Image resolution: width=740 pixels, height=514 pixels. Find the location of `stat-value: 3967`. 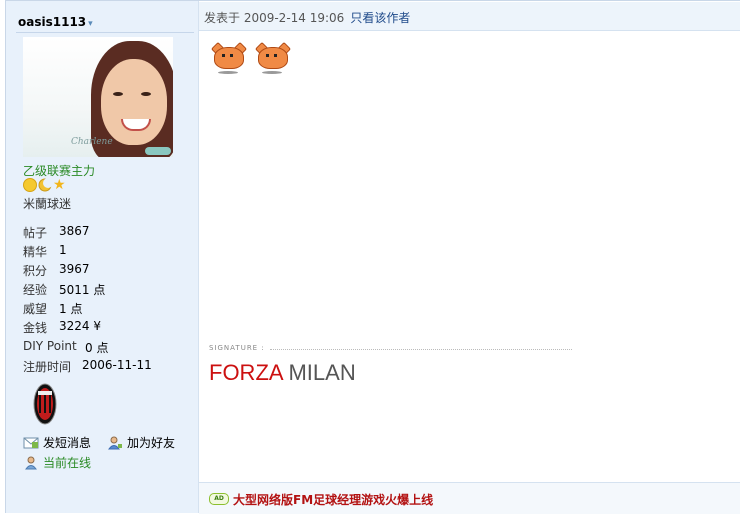

stat-value: 3967 is located at coordinates (74, 269).